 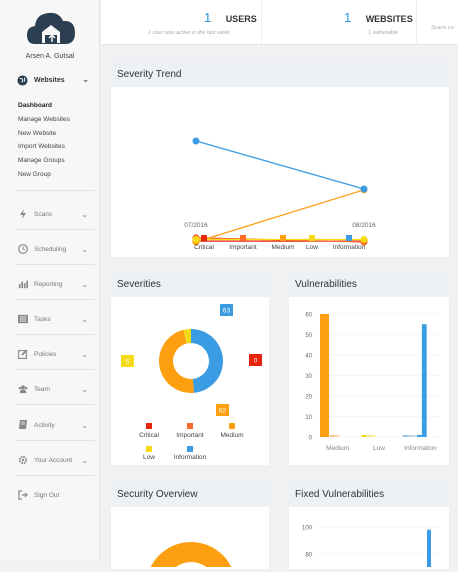 I want to click on fixed-y-tick: 80, so click(x=308, y=556).